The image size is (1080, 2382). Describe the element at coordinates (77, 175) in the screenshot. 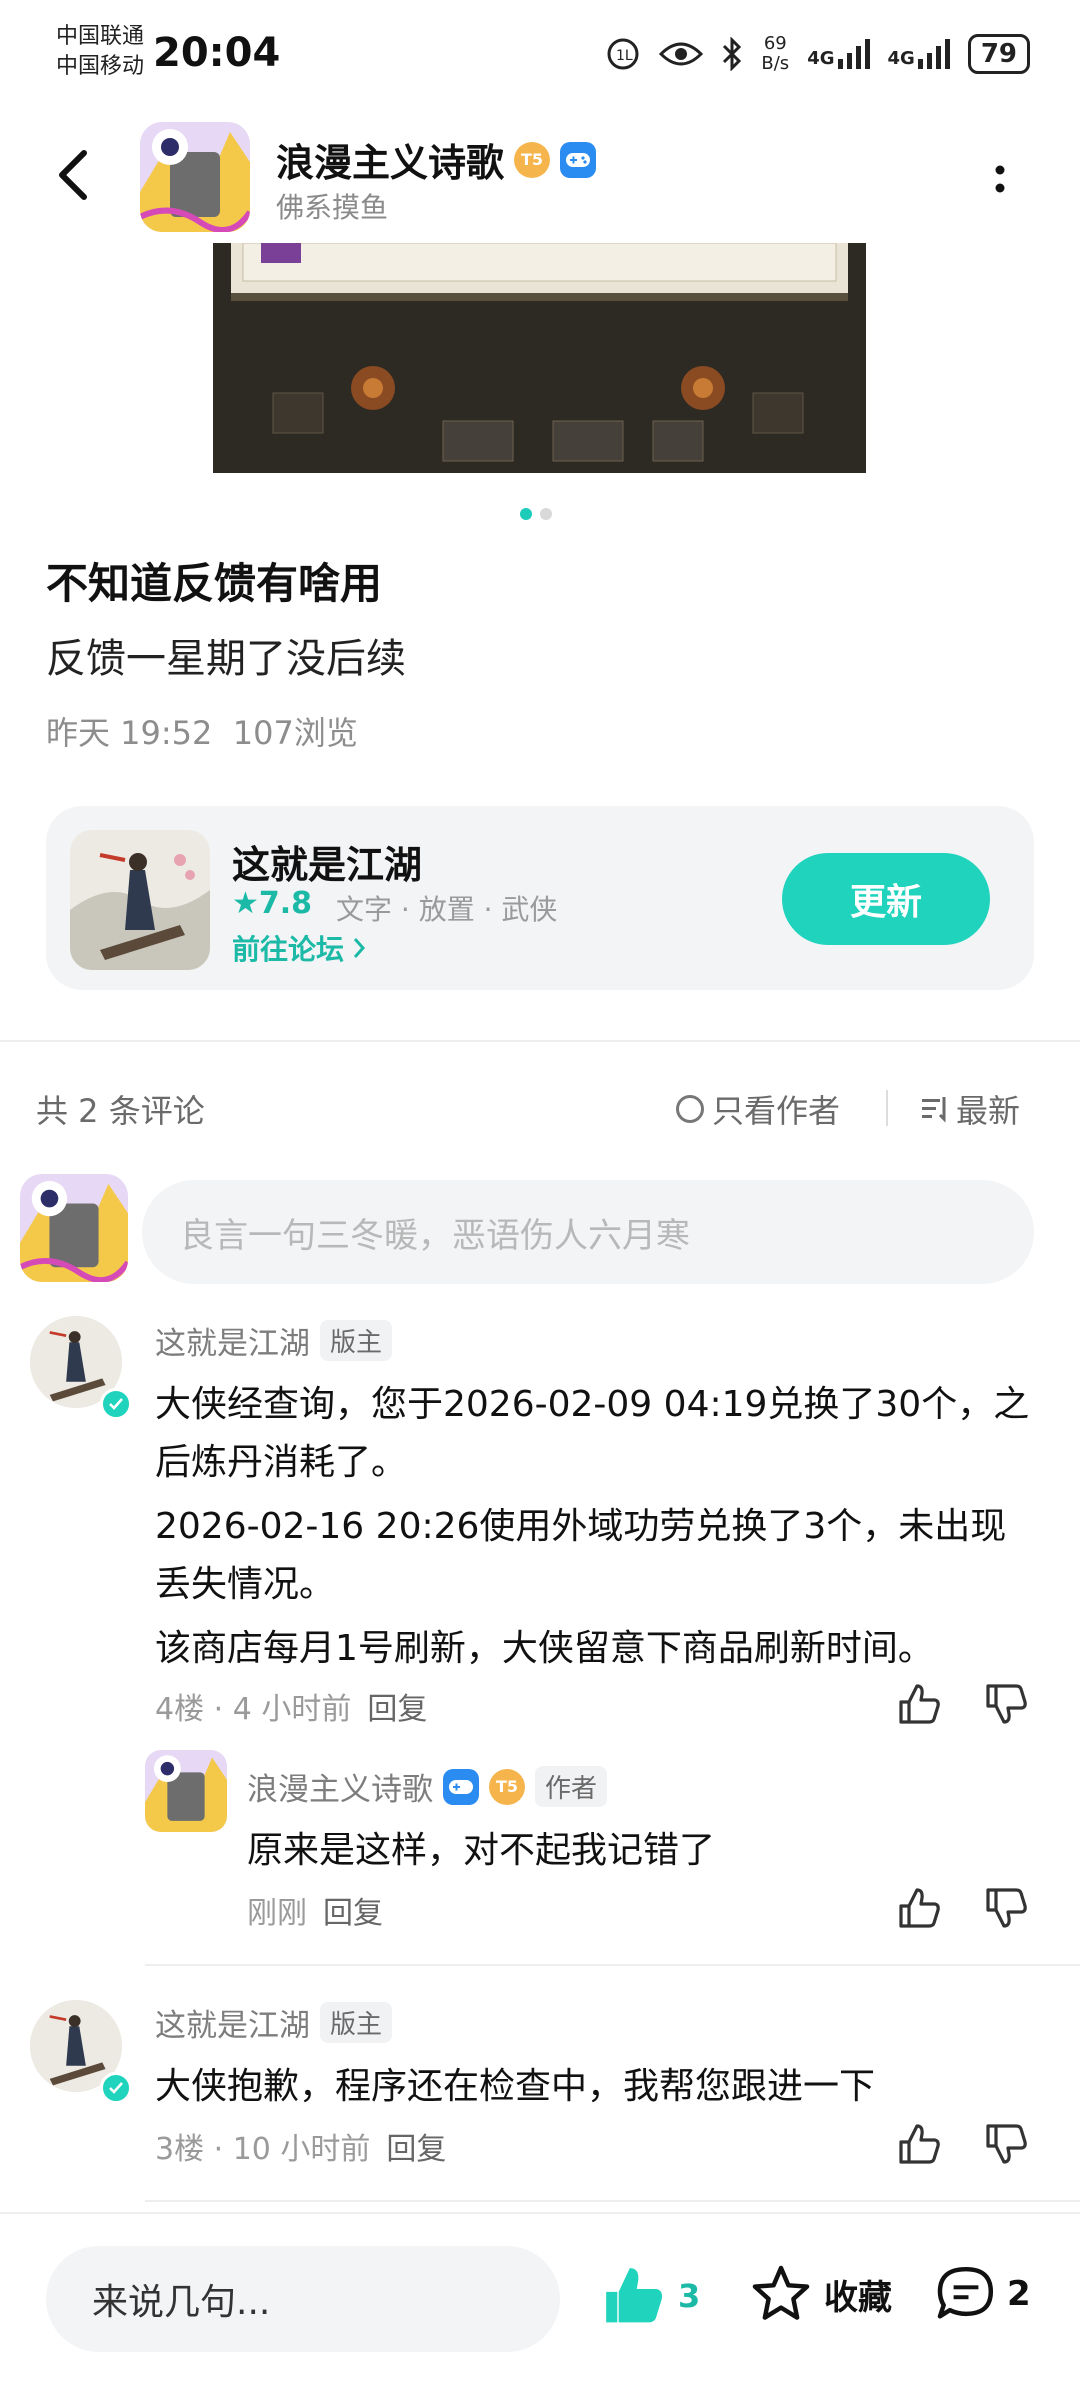

I see `back-button` at that location.